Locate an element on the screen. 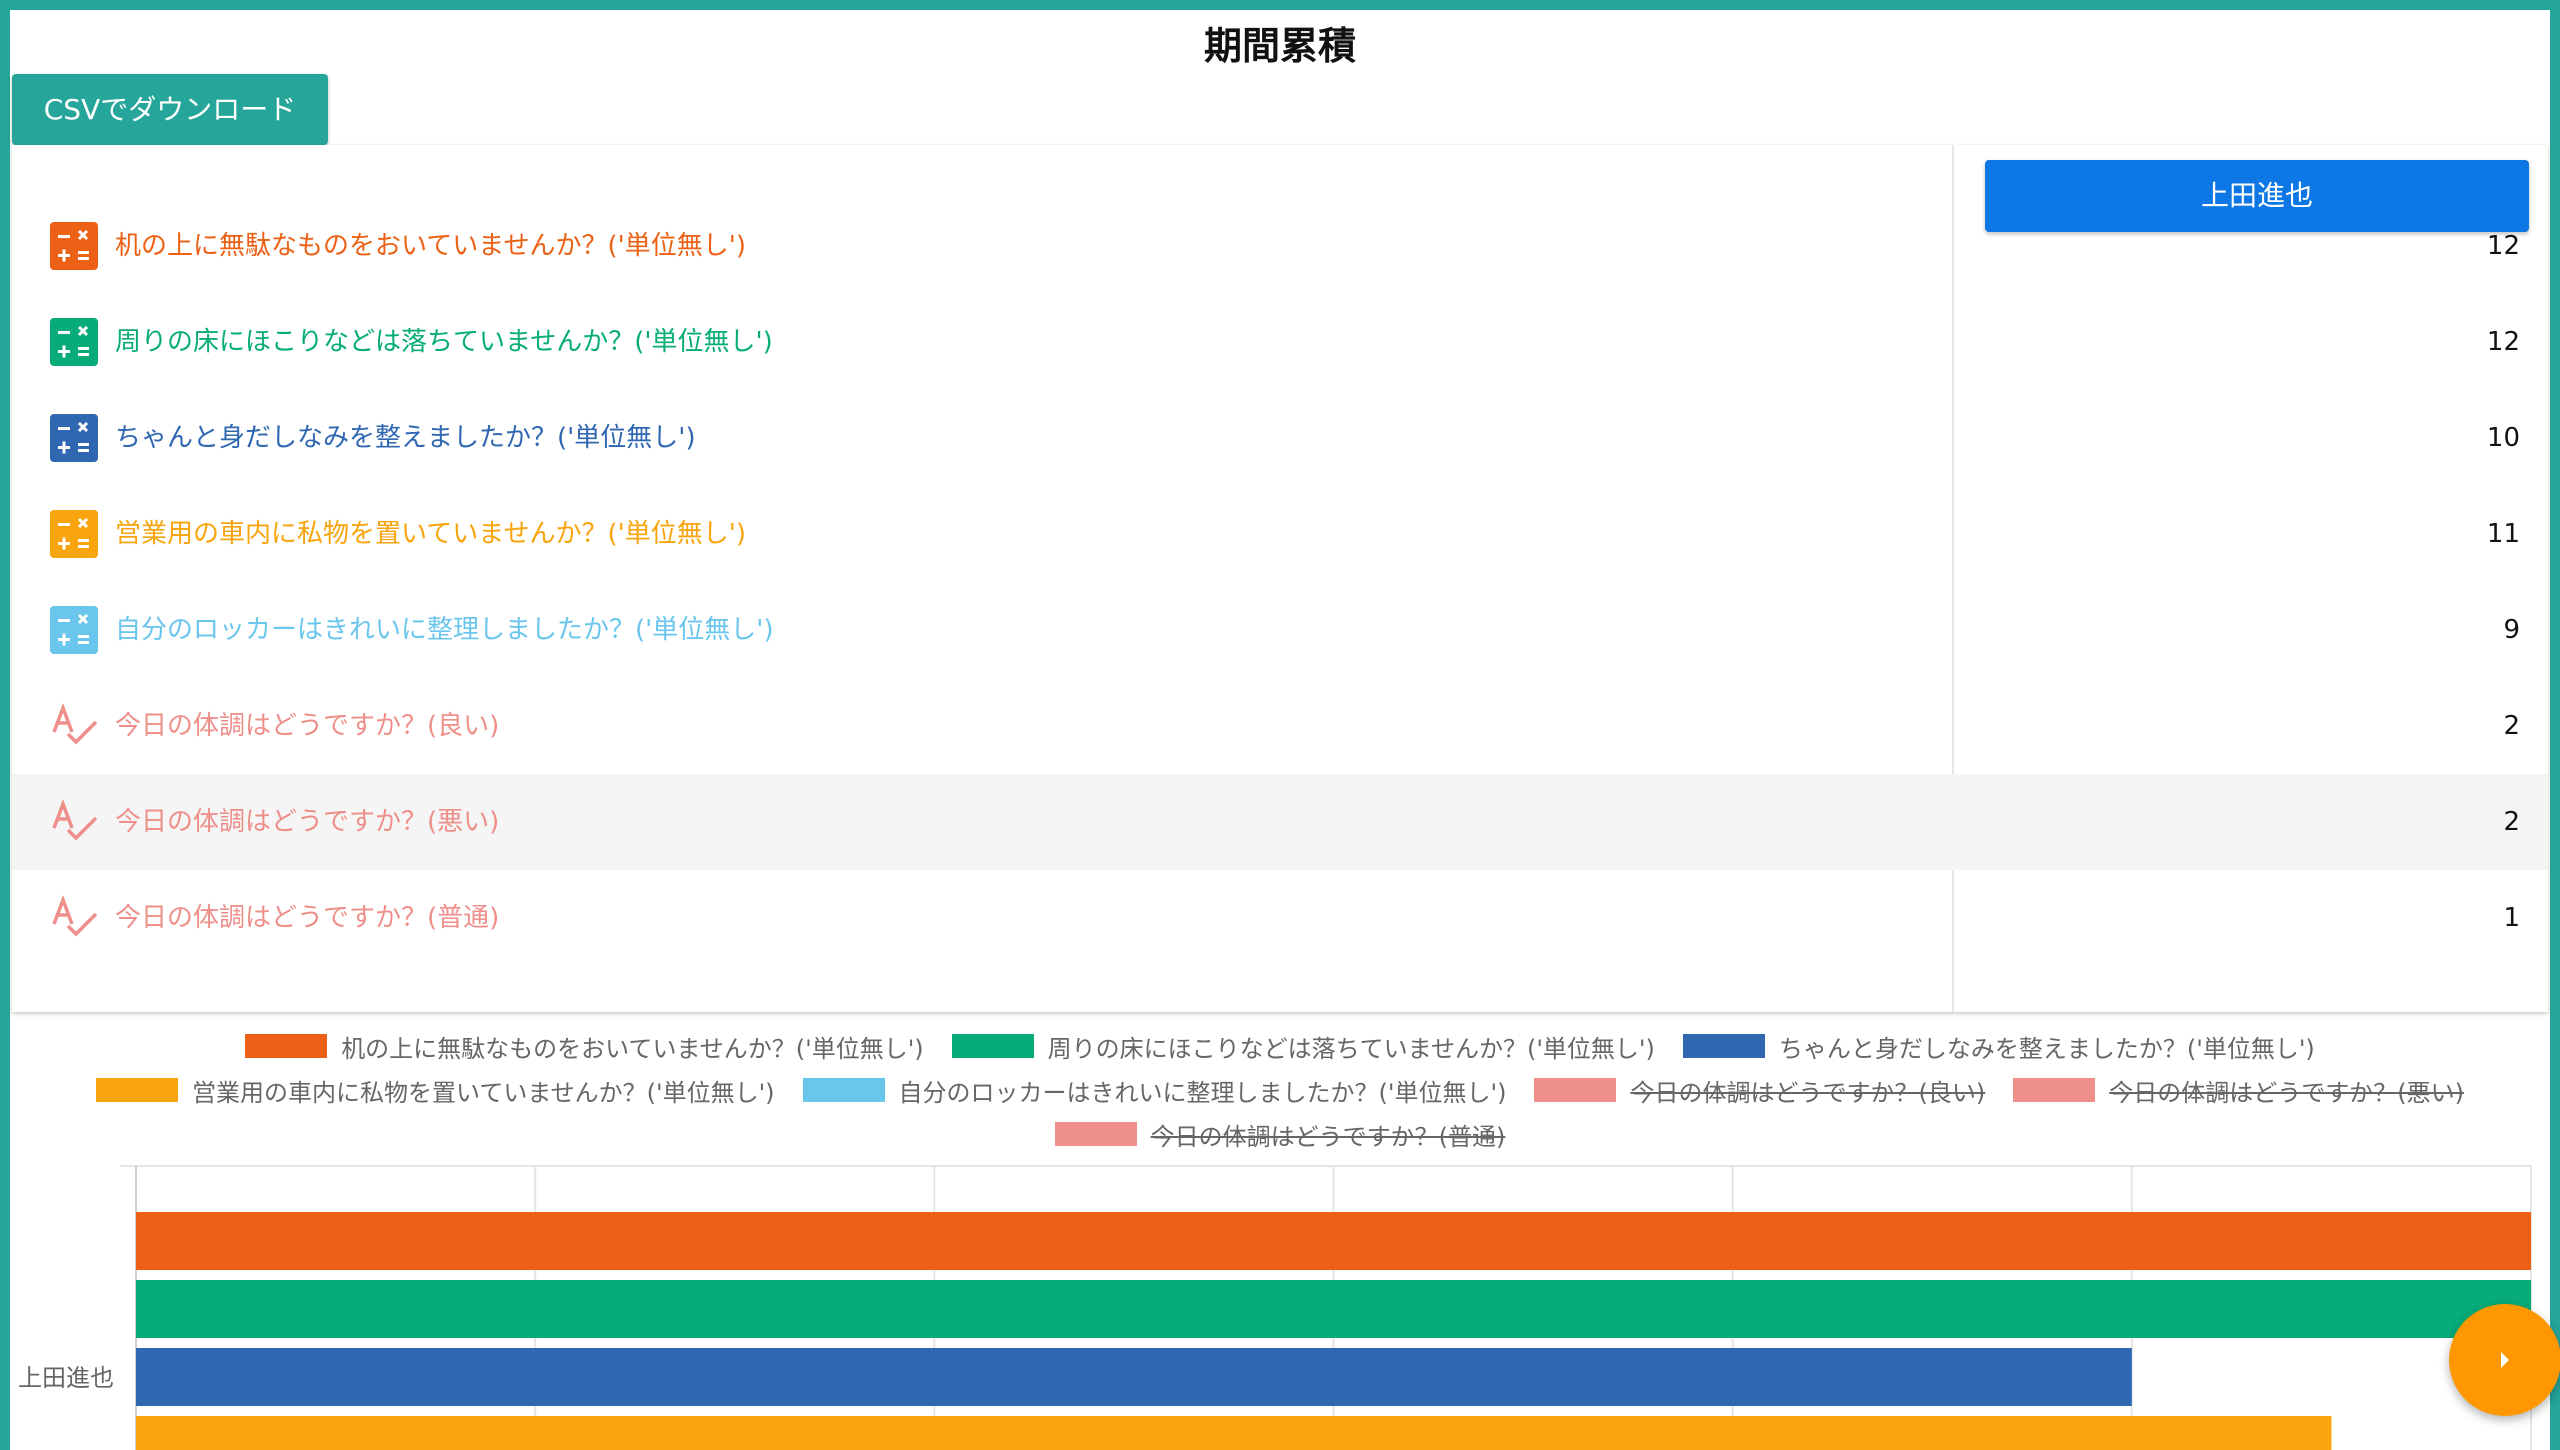 The height and width of the screenshot is (1450, 2560). row-label: 営業用の車内に私物を置いていませんか？('単位無し') is located at coordinates (431, 534).